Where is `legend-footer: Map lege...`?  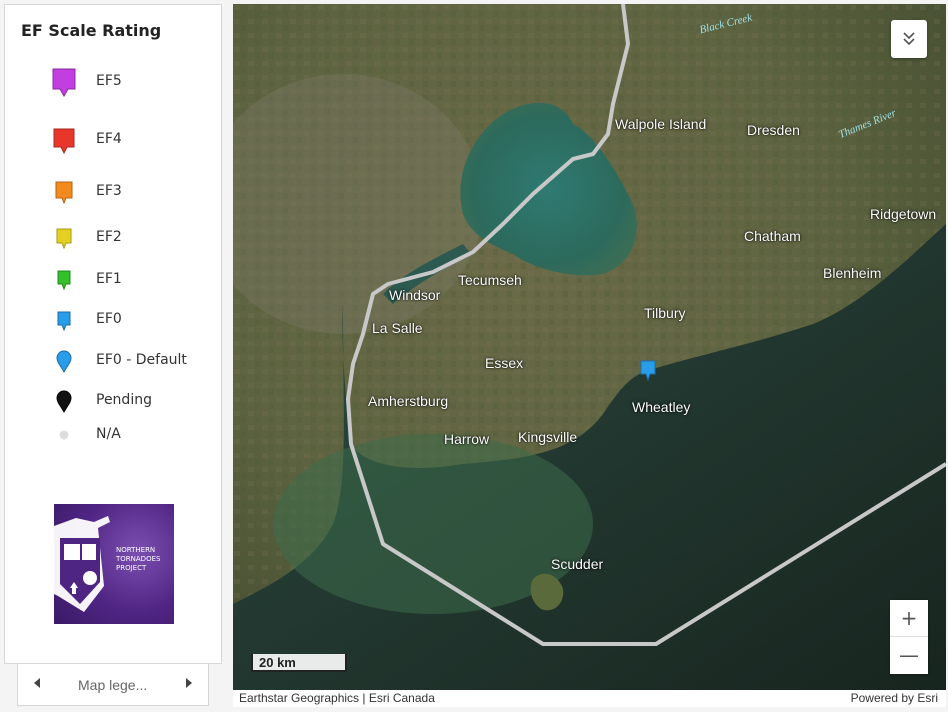
legend-footer: Map lege... is located at coordinates (113, 685).